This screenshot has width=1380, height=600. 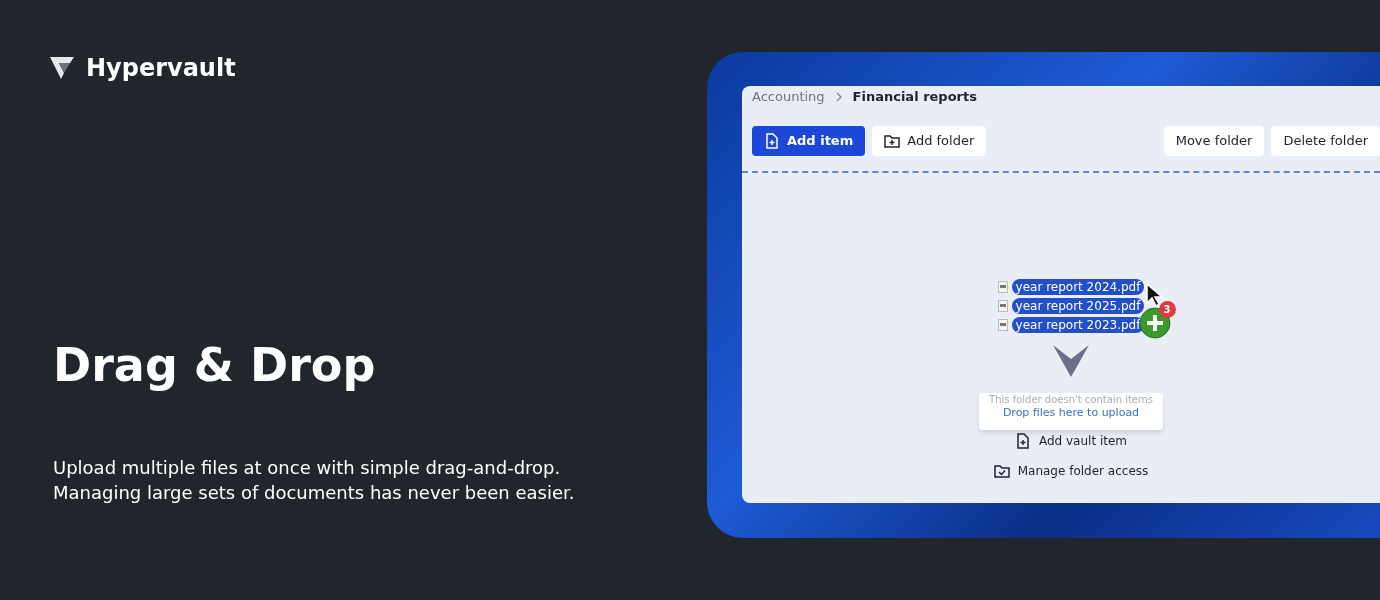 I want to click on chevron-down-icon, so click(x=1071, y=361).